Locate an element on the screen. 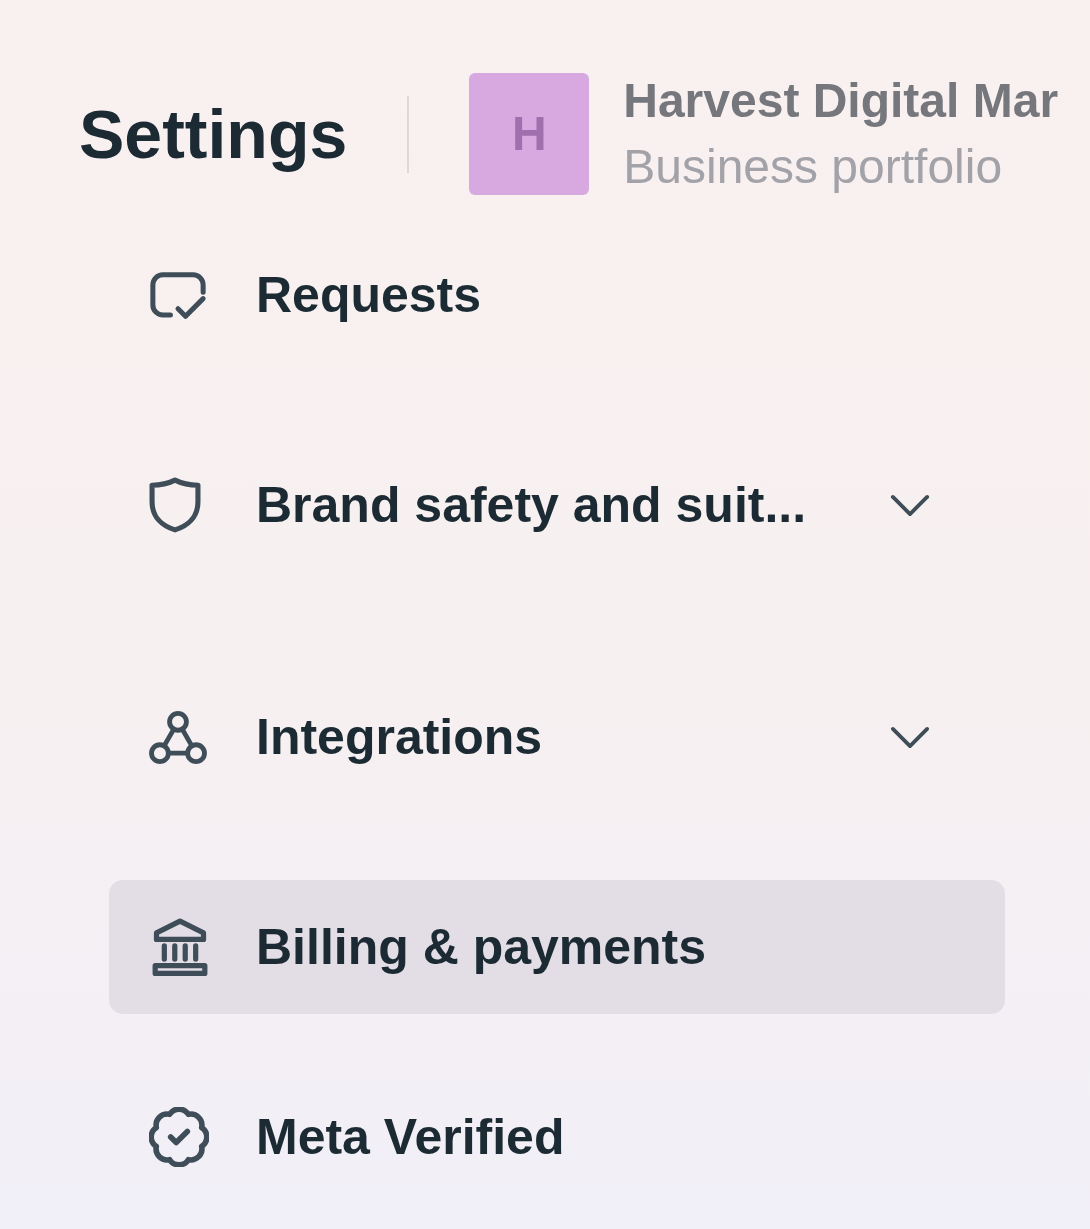 Image resolution: width=1090 pixels, height=1229 pixels. sidebar-item: Meta Verified is located at coordinates (557, 1137).